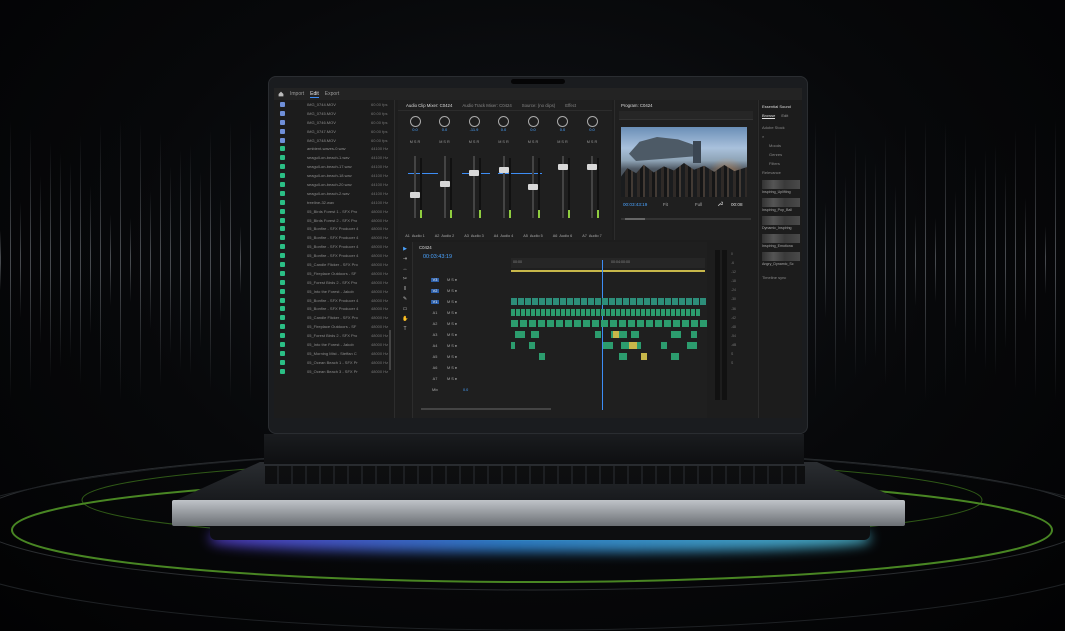  What do you see at coordinates (633, 345) in the screenshot?
I see `yellow-clip` at bounding box center [633, 345].